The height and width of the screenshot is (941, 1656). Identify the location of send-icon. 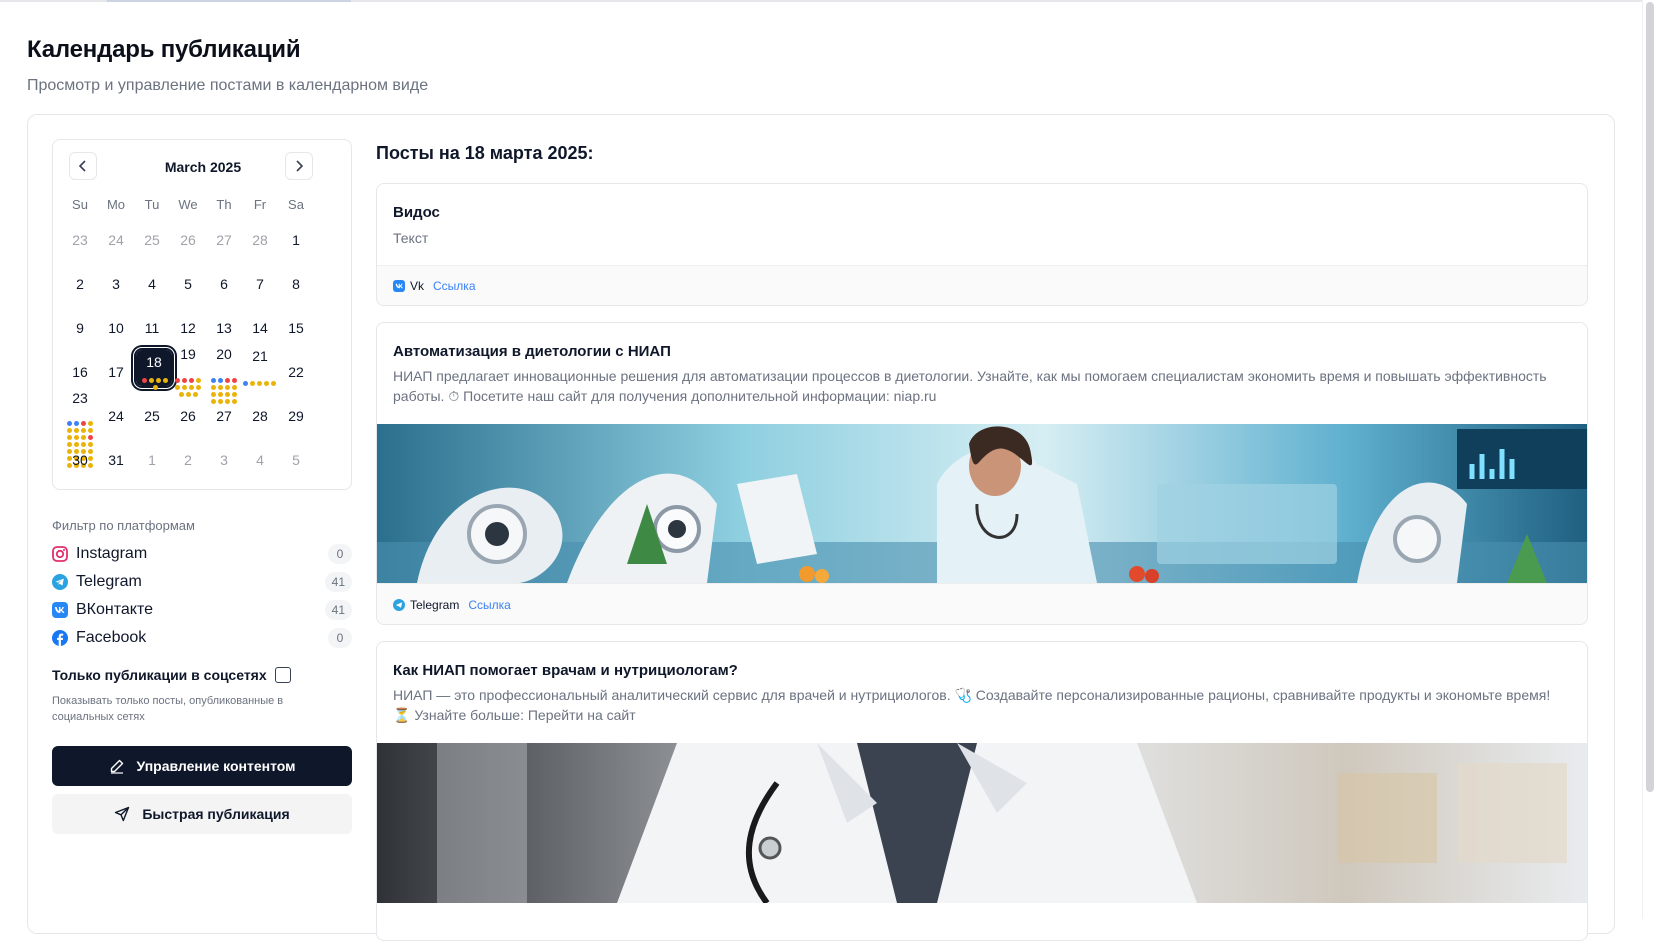
(122, 814).